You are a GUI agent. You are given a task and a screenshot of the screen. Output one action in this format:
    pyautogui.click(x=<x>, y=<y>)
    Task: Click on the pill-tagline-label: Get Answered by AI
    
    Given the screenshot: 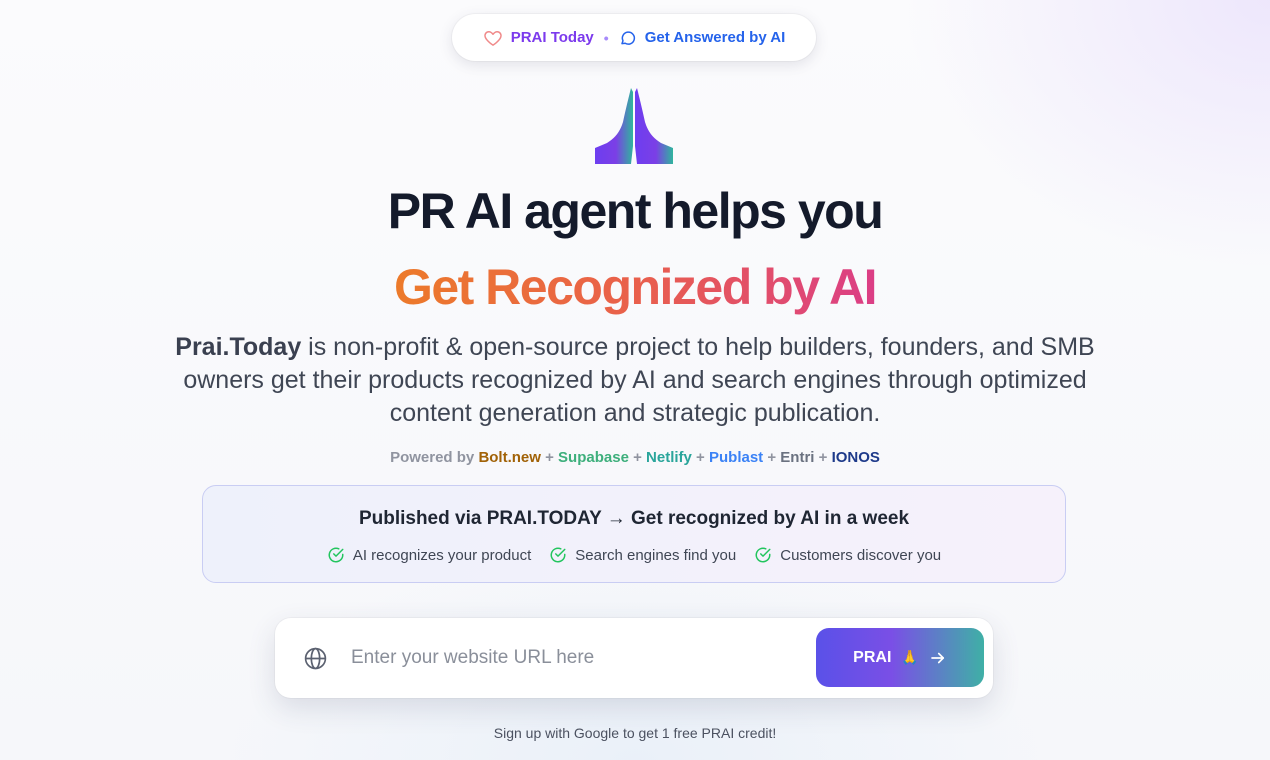 What is the action you would take?
    pyautogui.click(x=715, y=37)
    